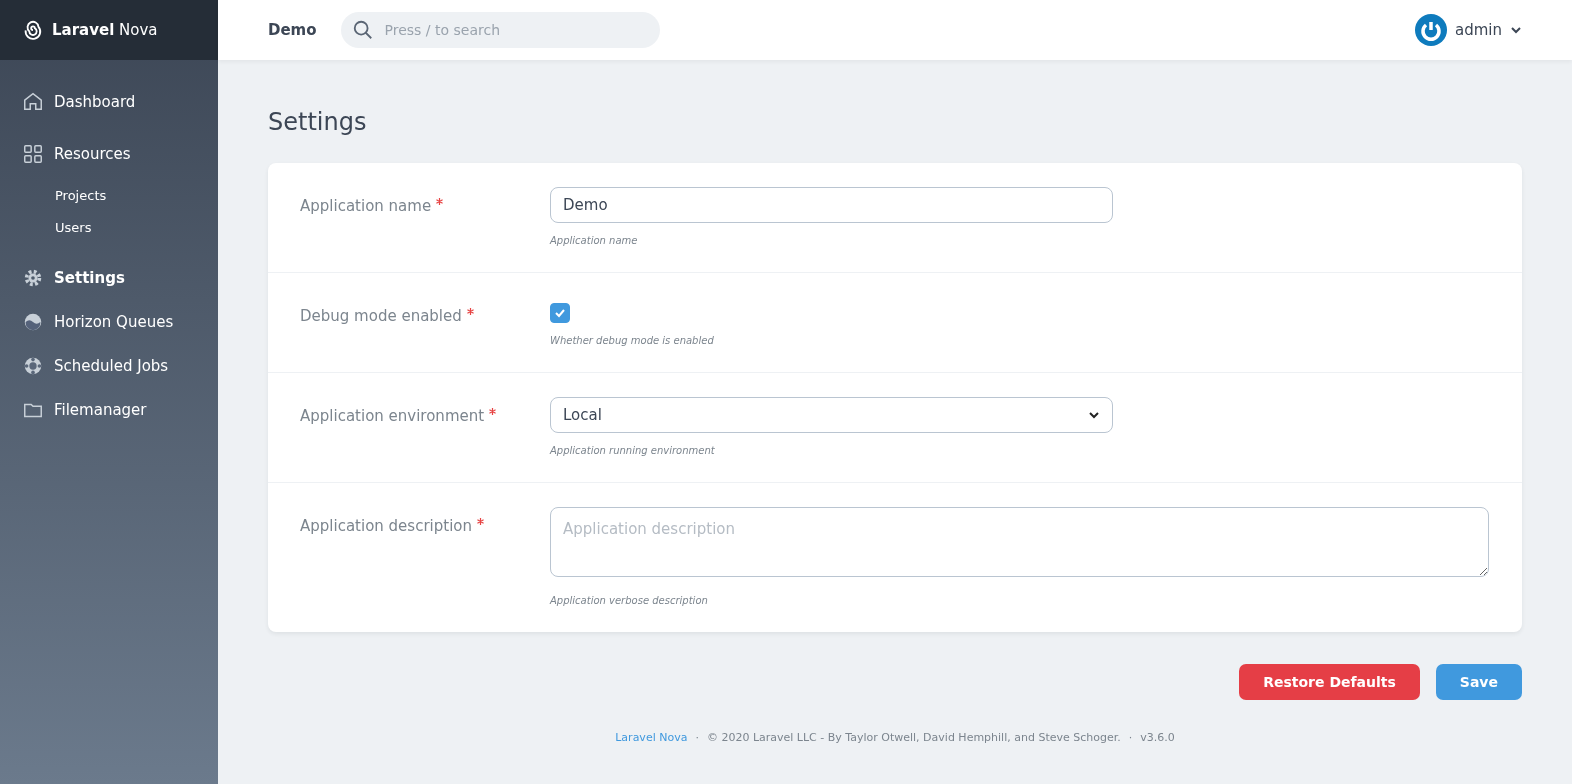 This screenshot has height=784, width=1572. What do you see at coordinates (33, 154) in the screenshot?
I see `grid-icon` at bounding box center [33, 154].